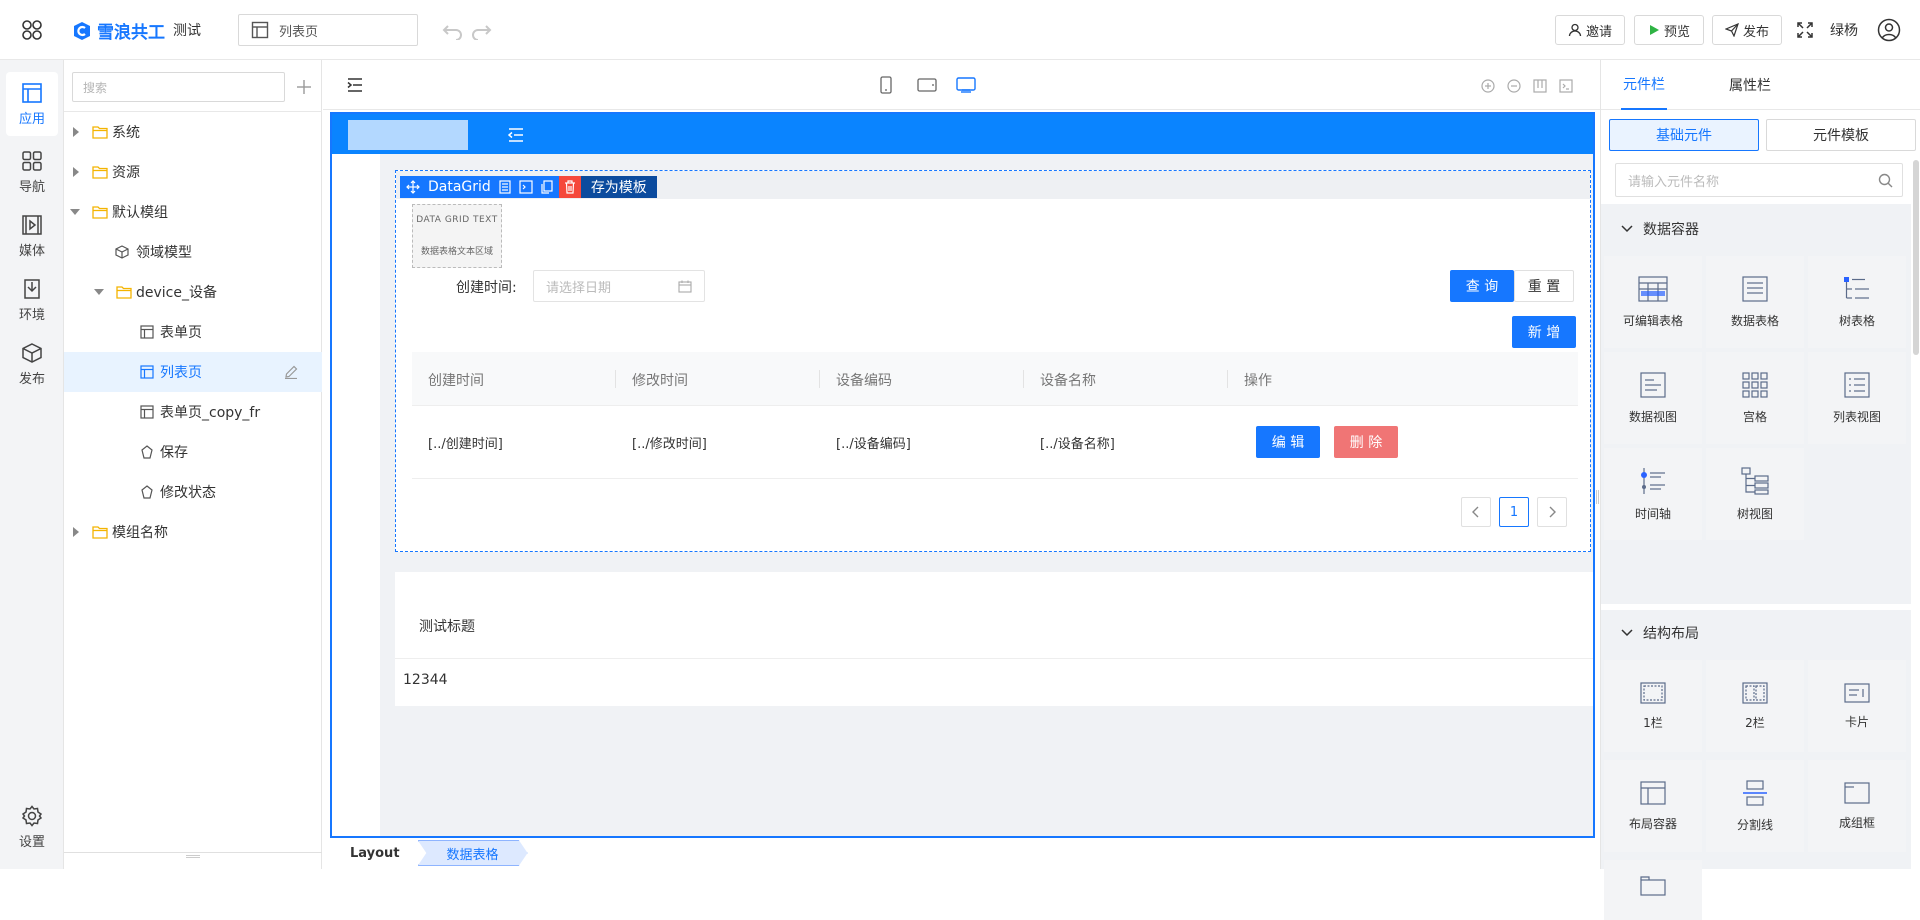 This screenshot has width=1920, height=920. Describe the element at coordinates (1755, 706) in the screenshot. I see `component-two-column: 2栏` at that location.